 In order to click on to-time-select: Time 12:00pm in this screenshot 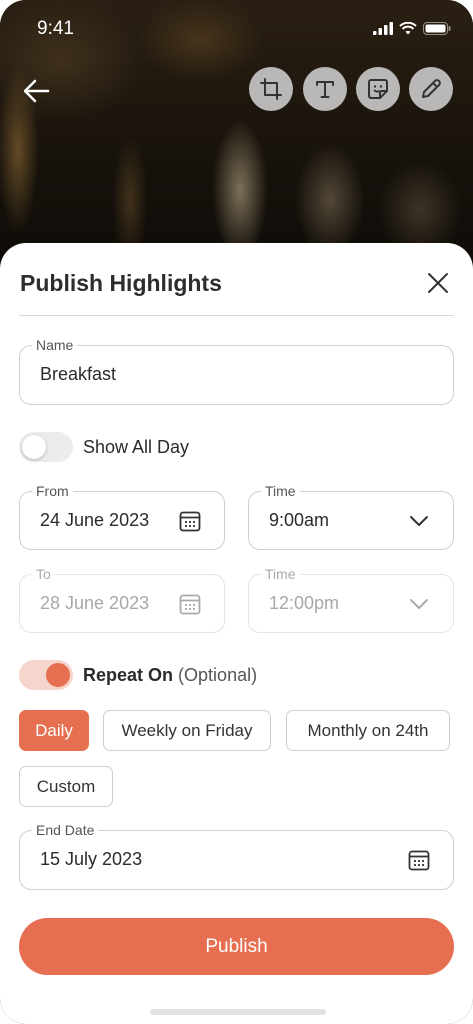, I will do `click(351, 599)`.